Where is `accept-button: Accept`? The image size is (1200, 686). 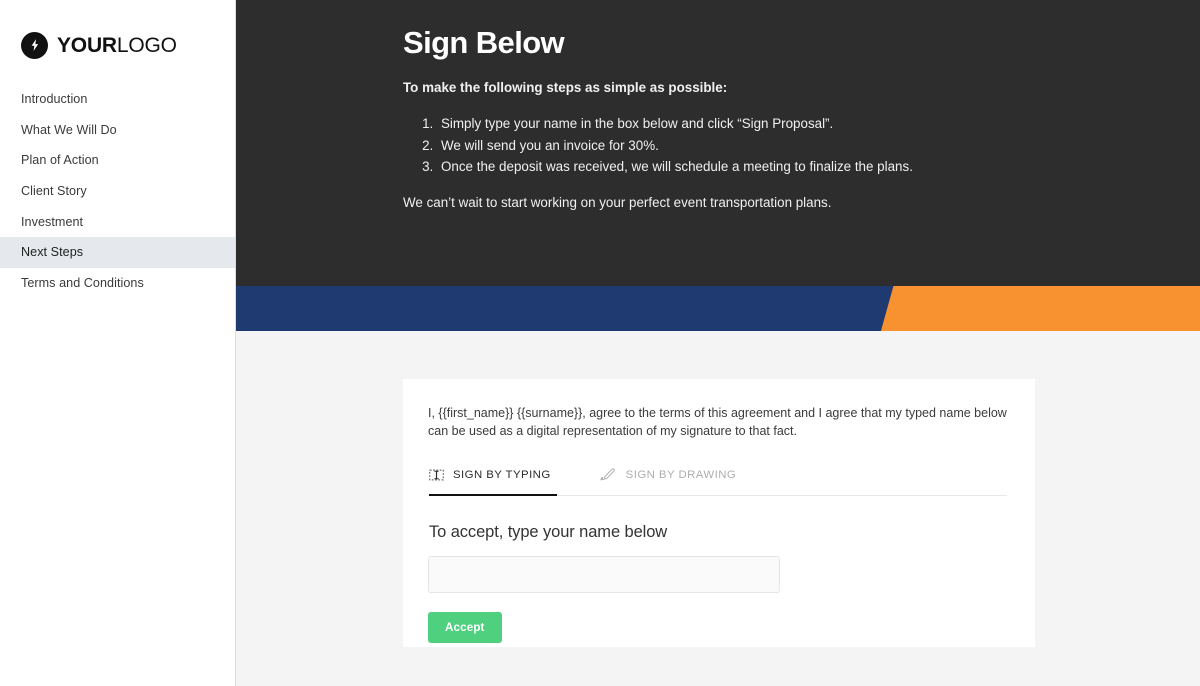 accept-button: Accept is located at coordinates (465, 628).